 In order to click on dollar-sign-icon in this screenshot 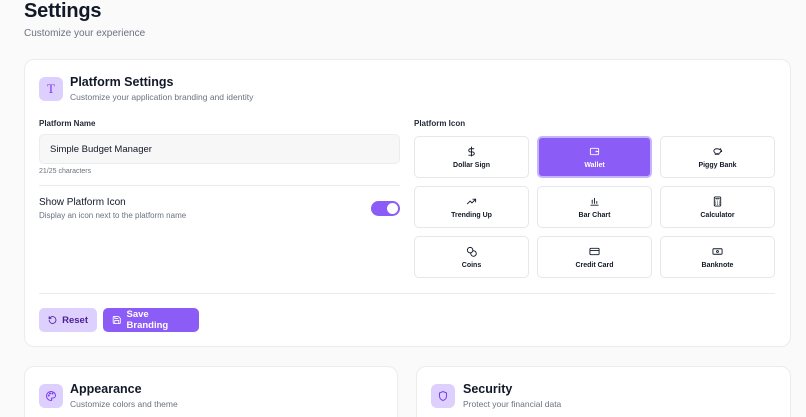, I will do `click(471, 151)`.